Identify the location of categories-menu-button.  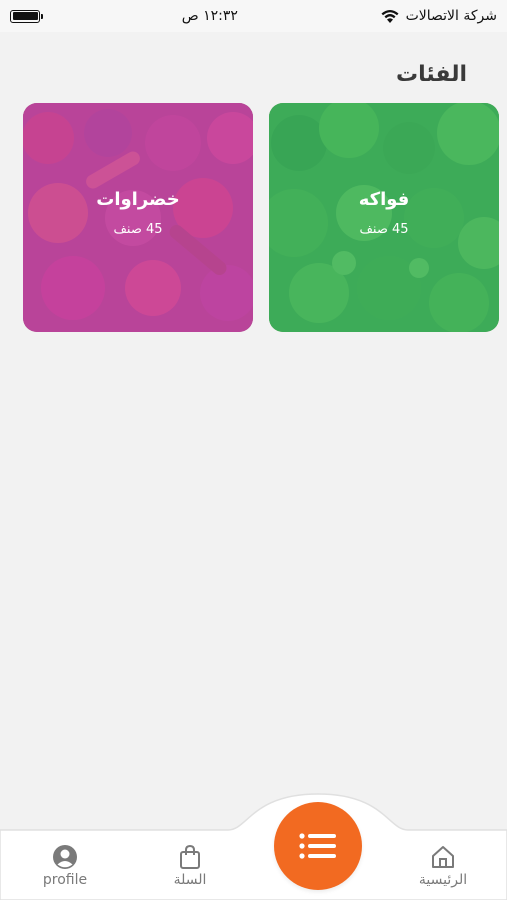
(318, 846).